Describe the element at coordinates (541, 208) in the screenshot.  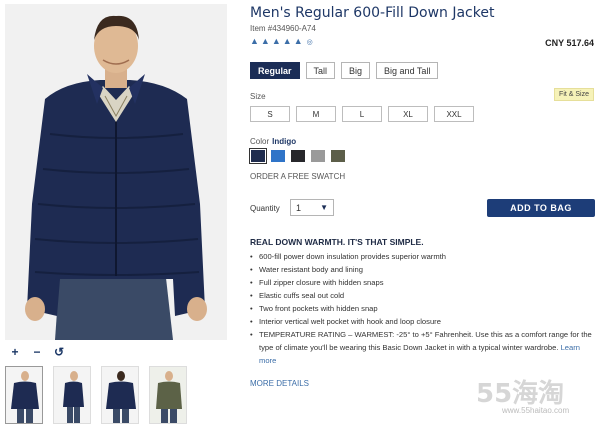
I see `add-to-bag-button: ADD TO BAG` at that location.